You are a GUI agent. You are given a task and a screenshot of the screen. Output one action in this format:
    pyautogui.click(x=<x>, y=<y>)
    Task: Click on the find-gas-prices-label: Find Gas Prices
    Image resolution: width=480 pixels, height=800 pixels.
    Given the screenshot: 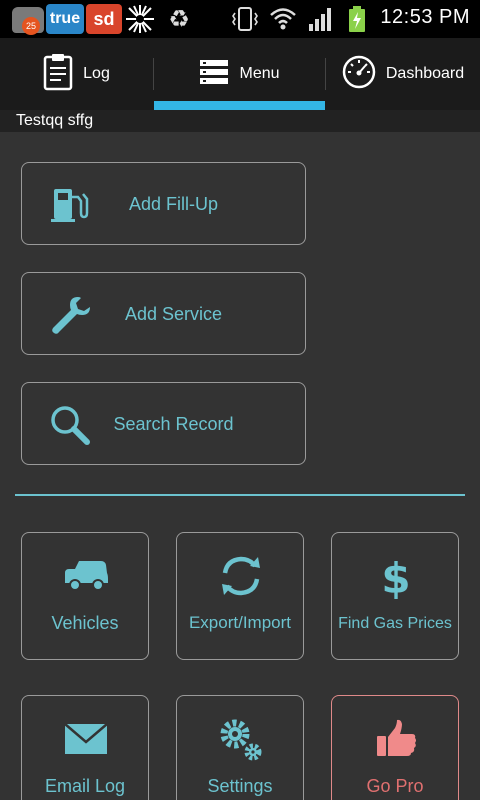 What is the action you would take?
    pyautogui.click(x=395, y=623)
    